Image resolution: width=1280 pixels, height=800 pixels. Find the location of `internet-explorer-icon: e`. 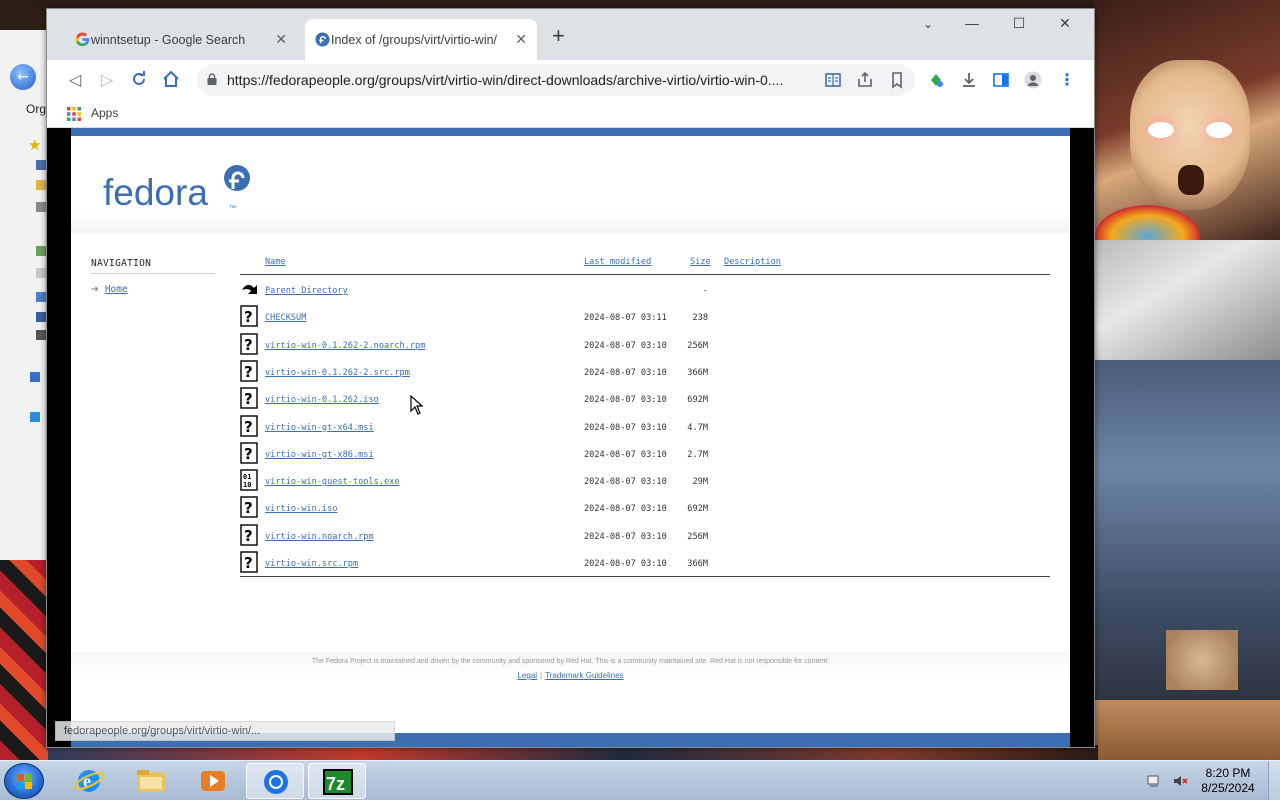

internet-explorer-icon: e is located at coordinates (89, 781).